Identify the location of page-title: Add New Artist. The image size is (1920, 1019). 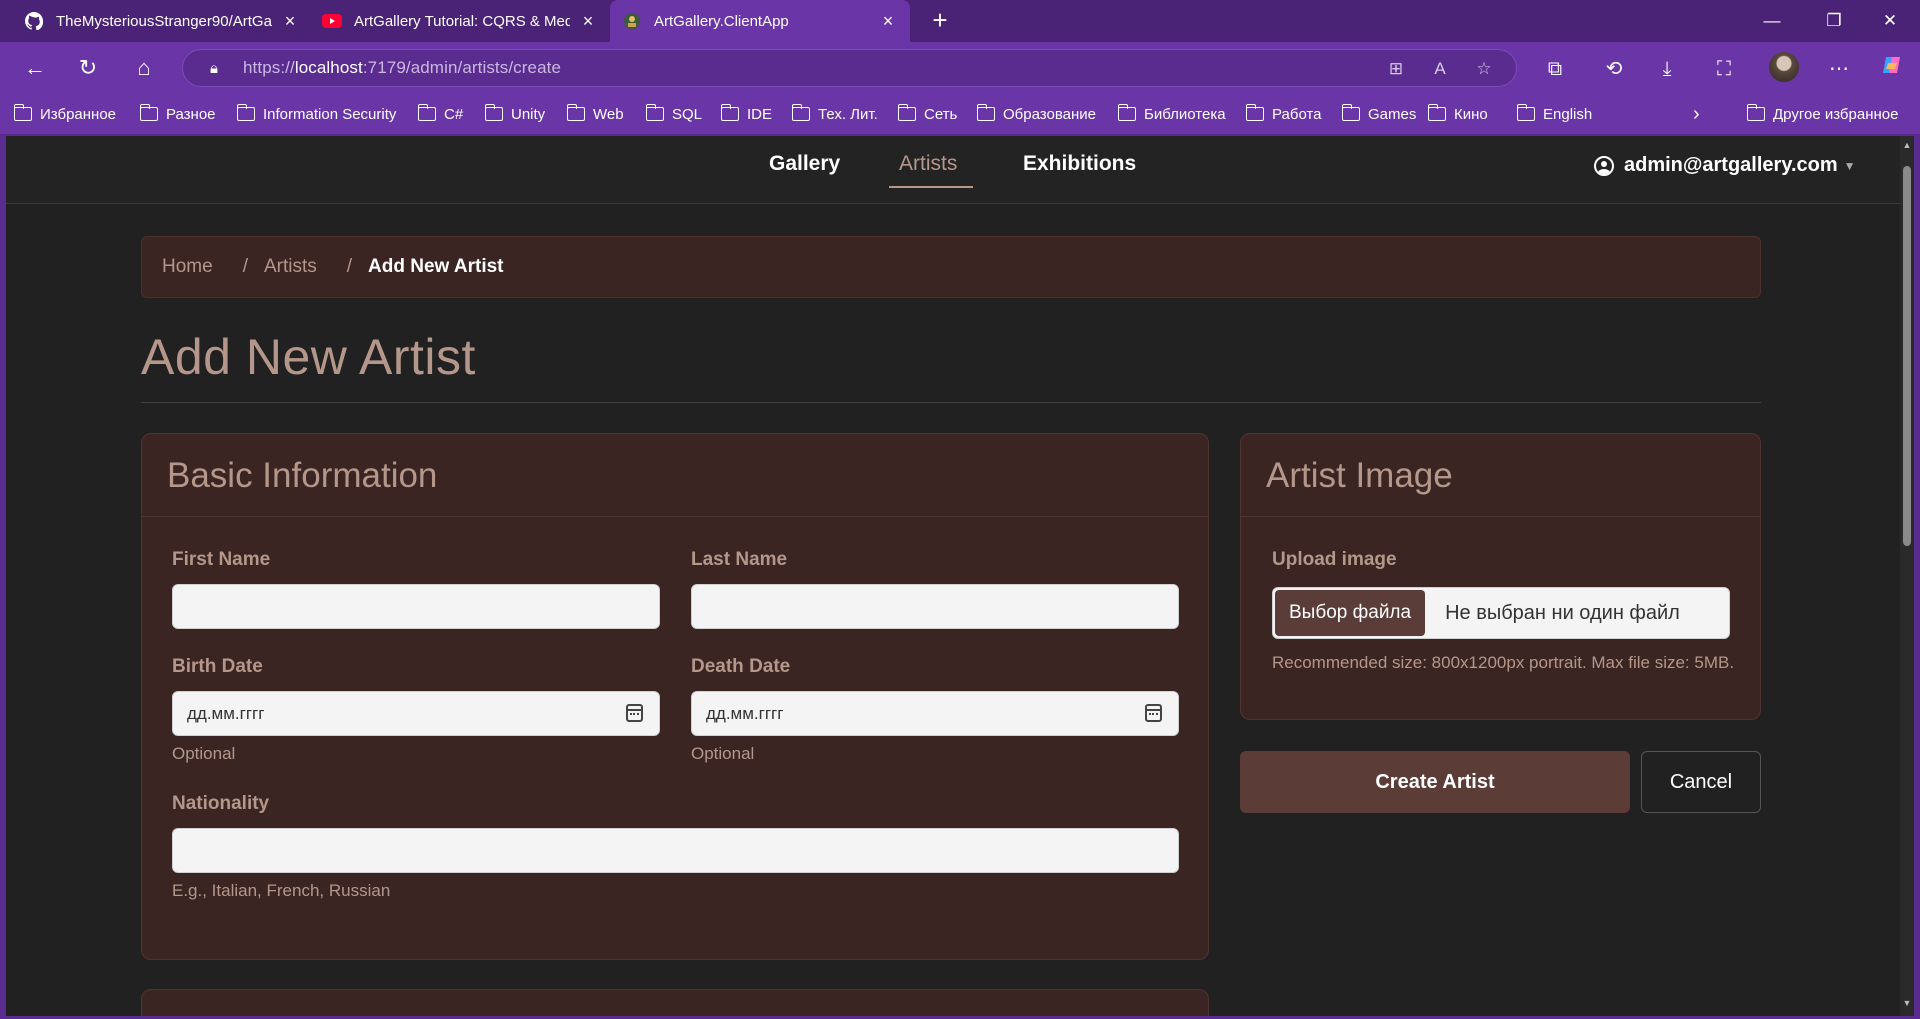
(308, 357).